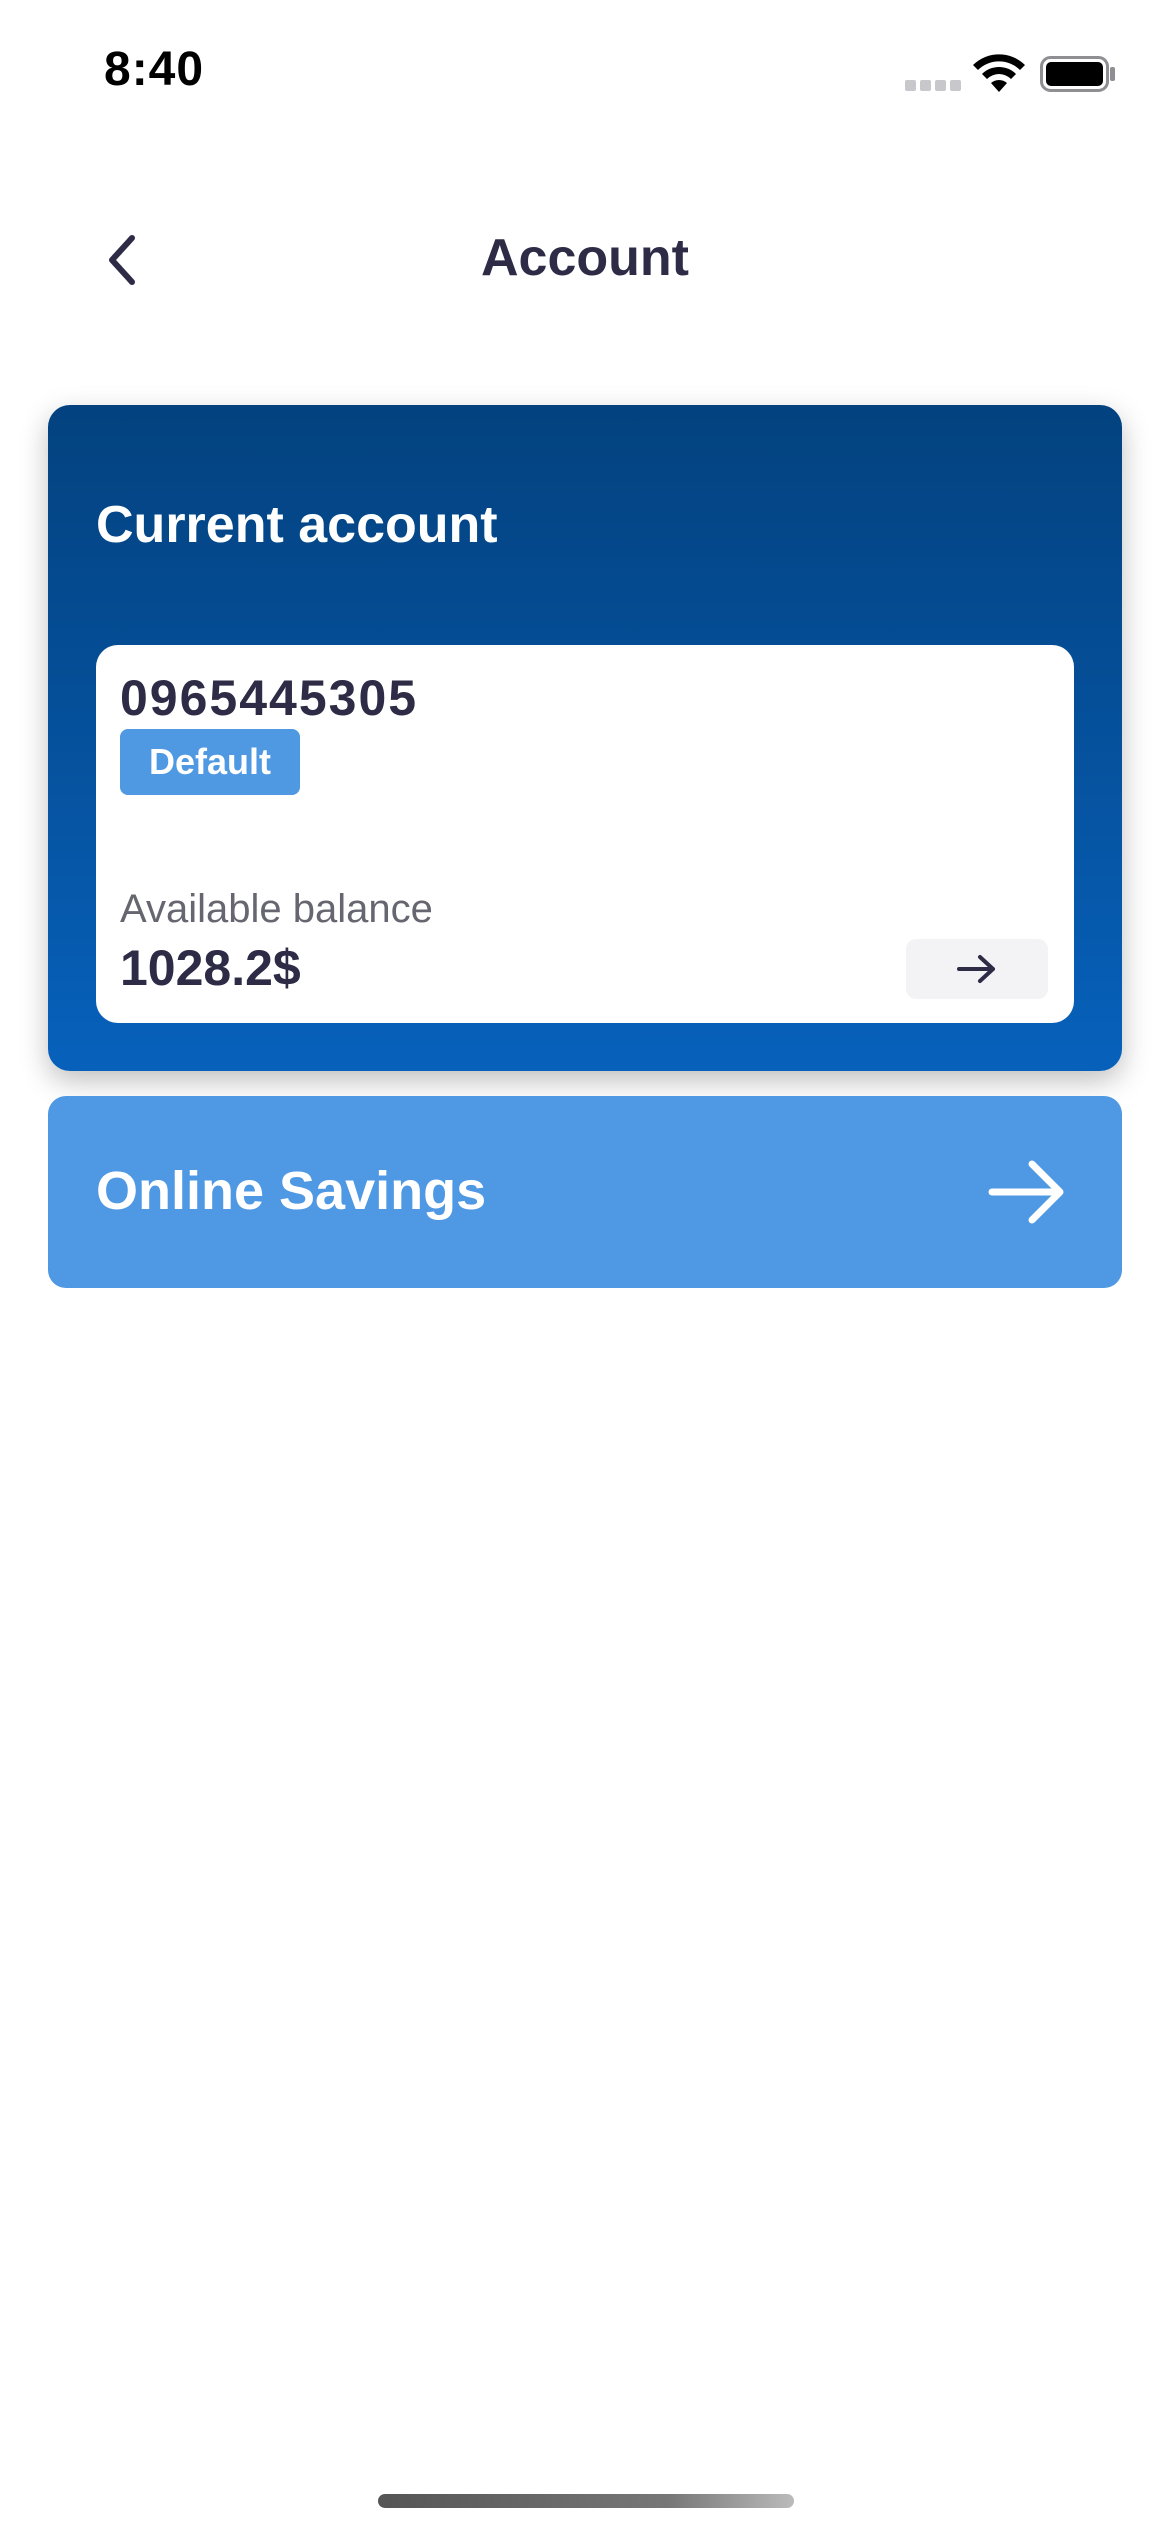 This screenshot has width=1170, height=2532. What do you see at coordinates (276, 909) in the screenshot?
I see `balance-label: Available balance` at bounding box center [276, 909].